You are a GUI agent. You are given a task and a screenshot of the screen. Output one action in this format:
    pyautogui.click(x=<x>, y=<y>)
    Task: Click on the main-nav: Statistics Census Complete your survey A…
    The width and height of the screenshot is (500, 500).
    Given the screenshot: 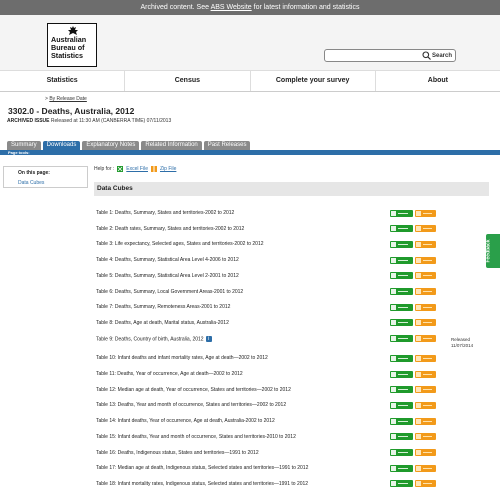 What is the action you would take?
    pyautogui.click(x=250, y=81)
    